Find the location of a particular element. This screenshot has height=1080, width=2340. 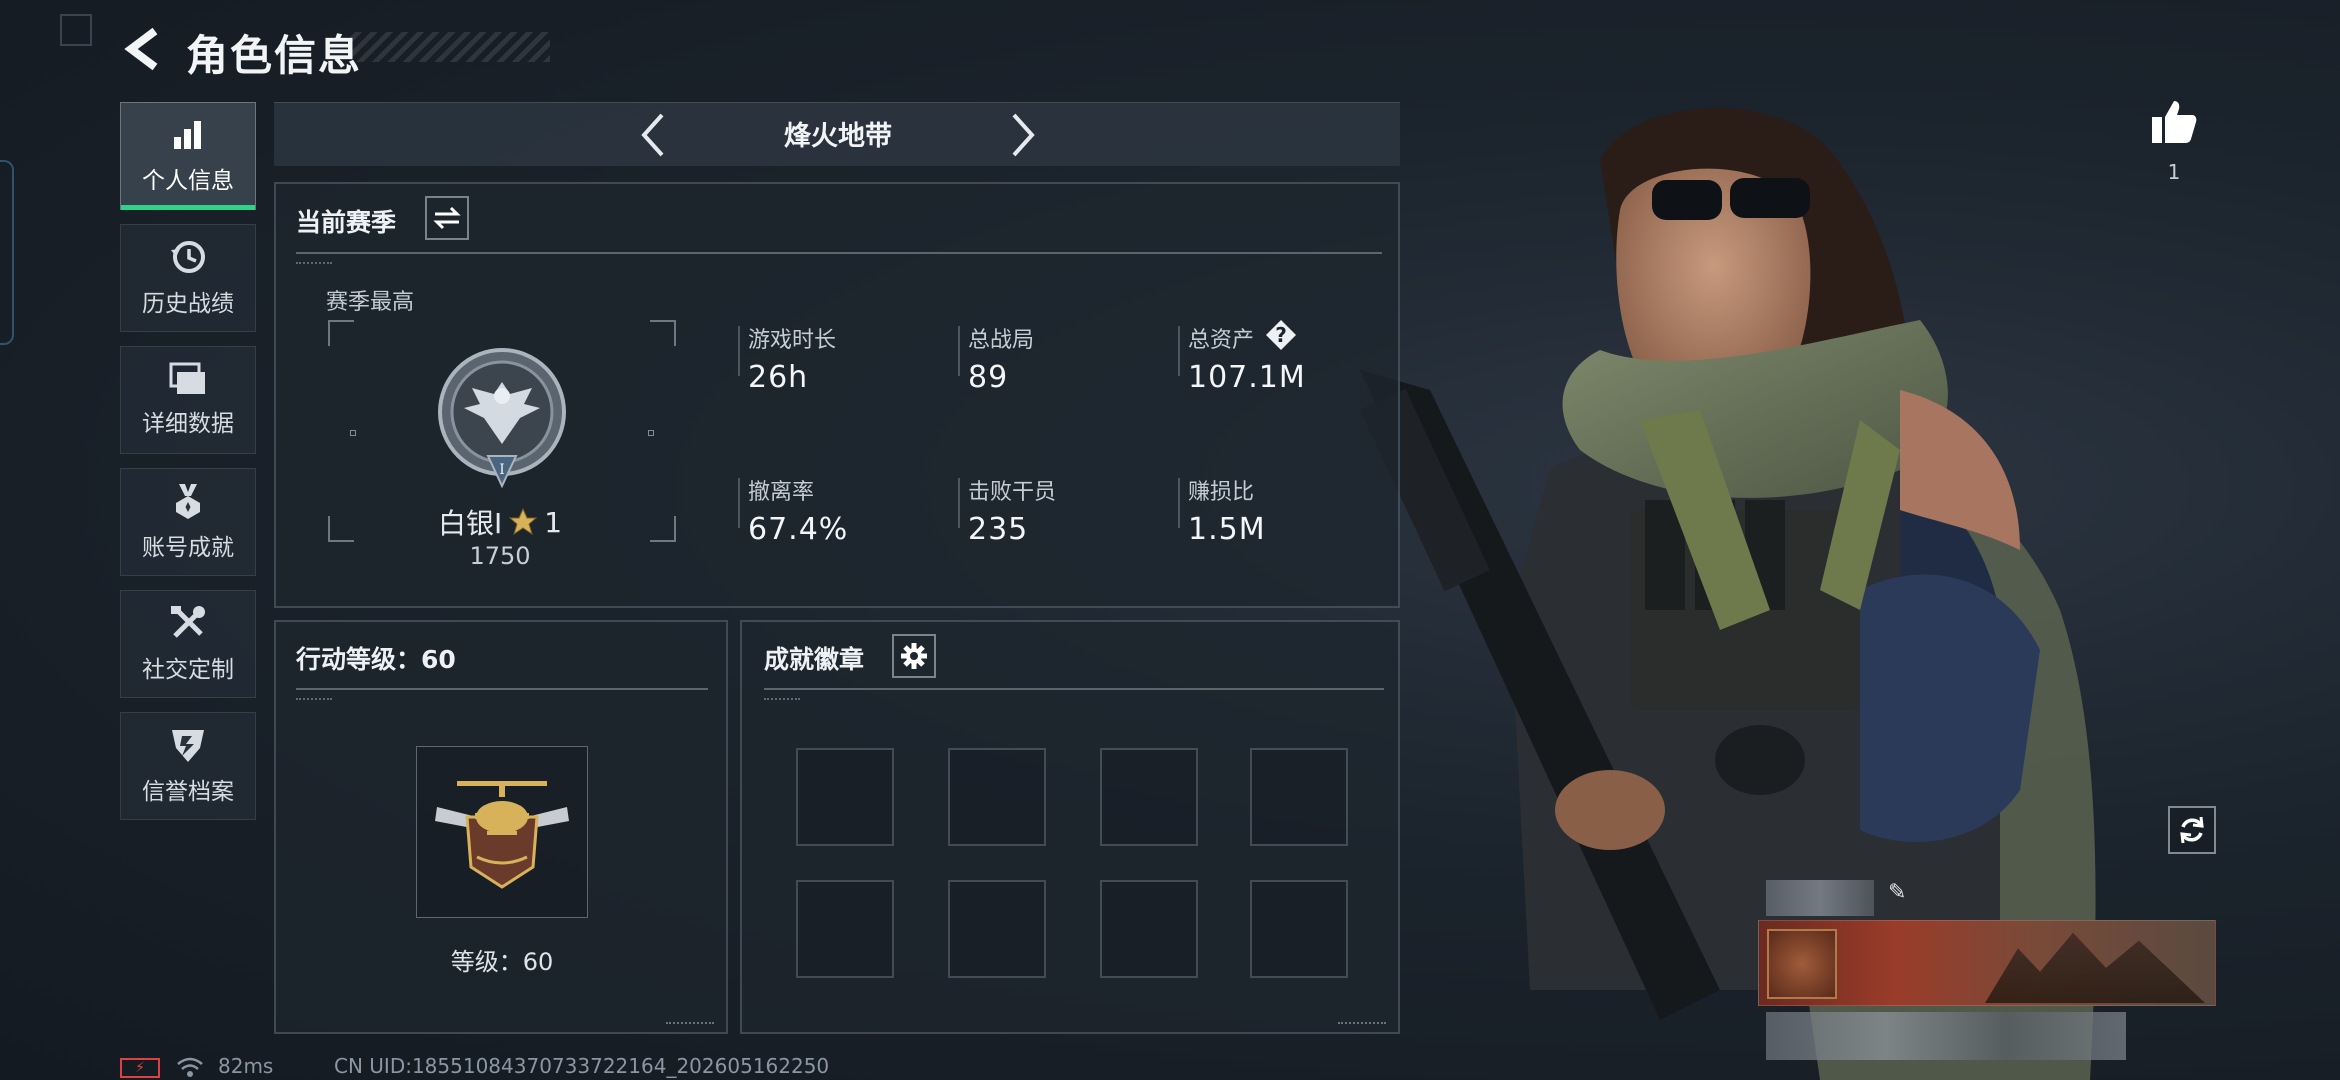

season-switch-button is located at coordinates (447, 218).